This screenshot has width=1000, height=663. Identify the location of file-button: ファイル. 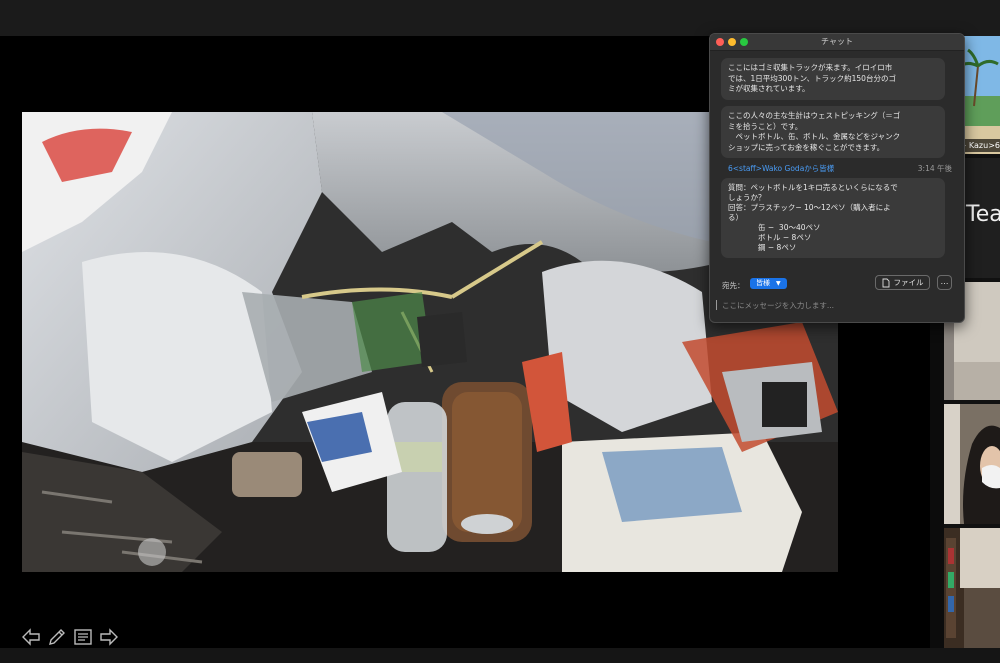
(902, 282).